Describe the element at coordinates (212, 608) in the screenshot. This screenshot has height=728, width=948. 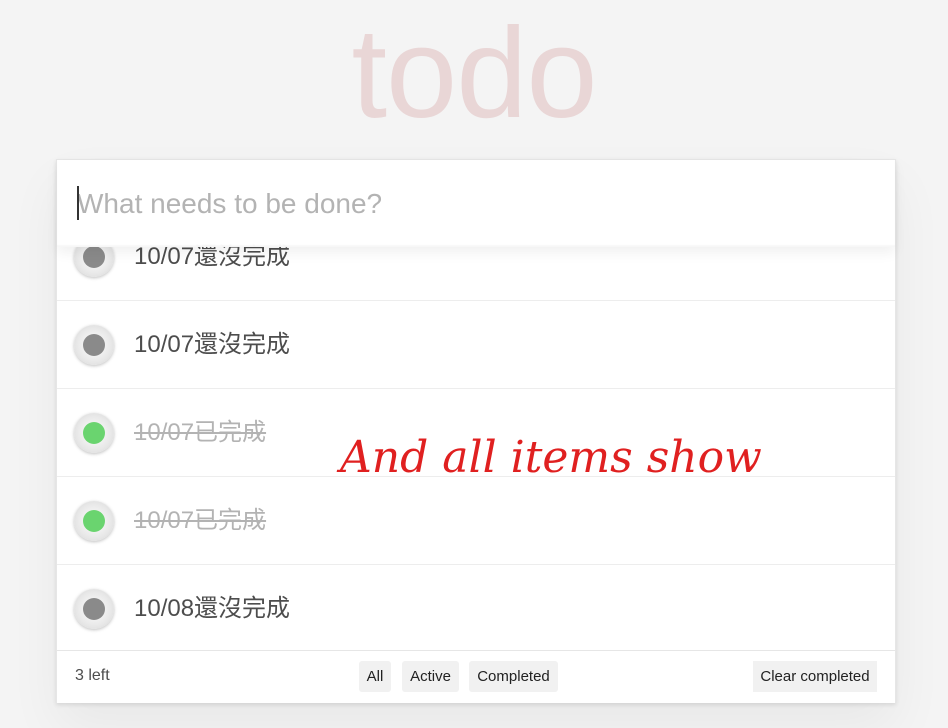
I see `todo-label: 10/08還沒完成` at that location.